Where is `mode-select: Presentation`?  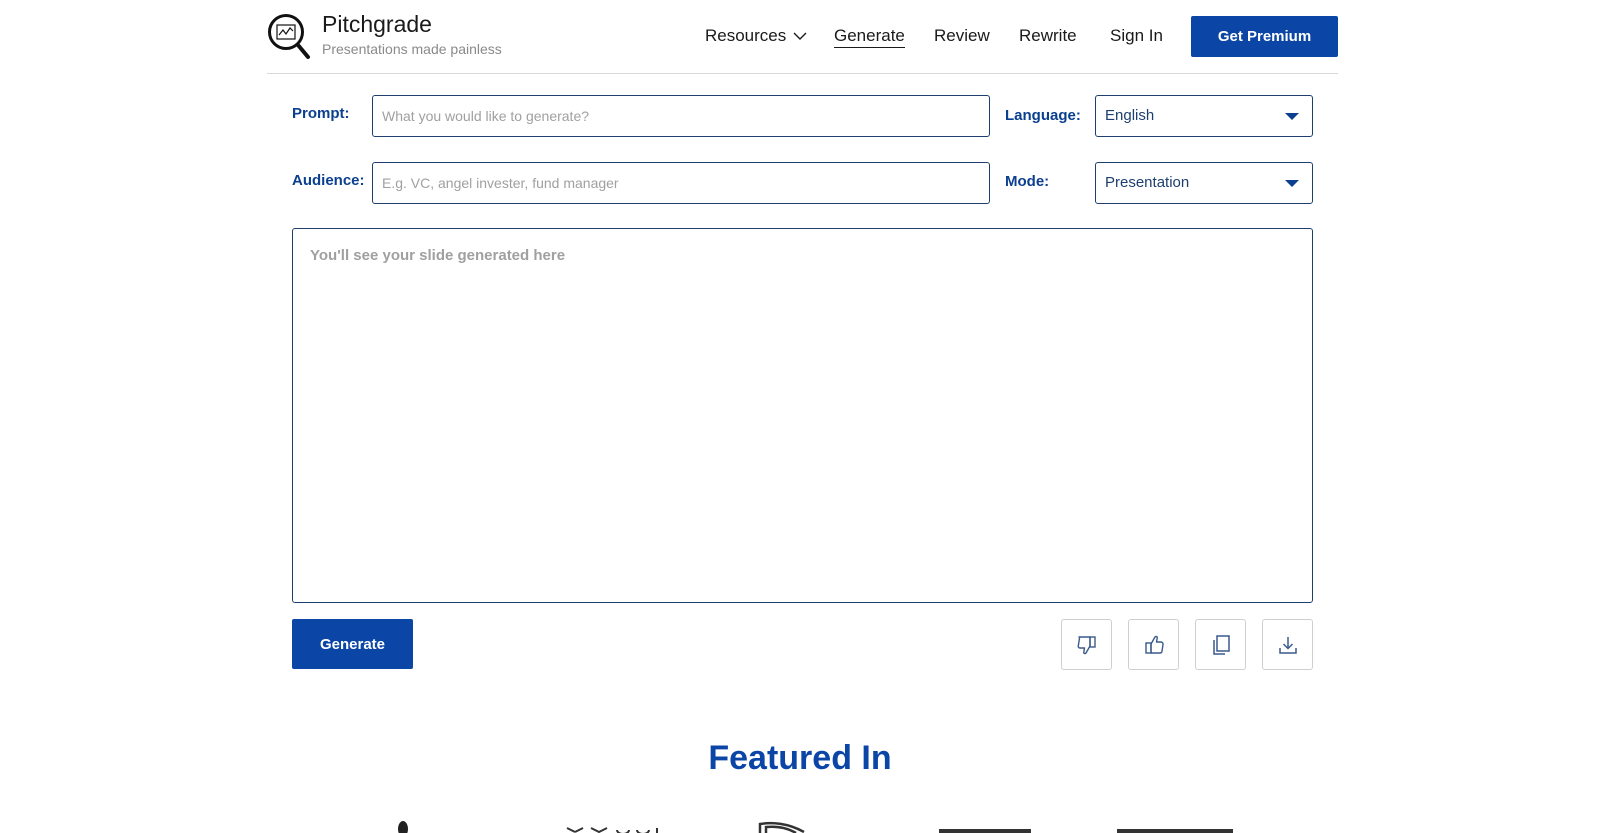 mode-select: Presentation is located at coordinates (1204, 183).